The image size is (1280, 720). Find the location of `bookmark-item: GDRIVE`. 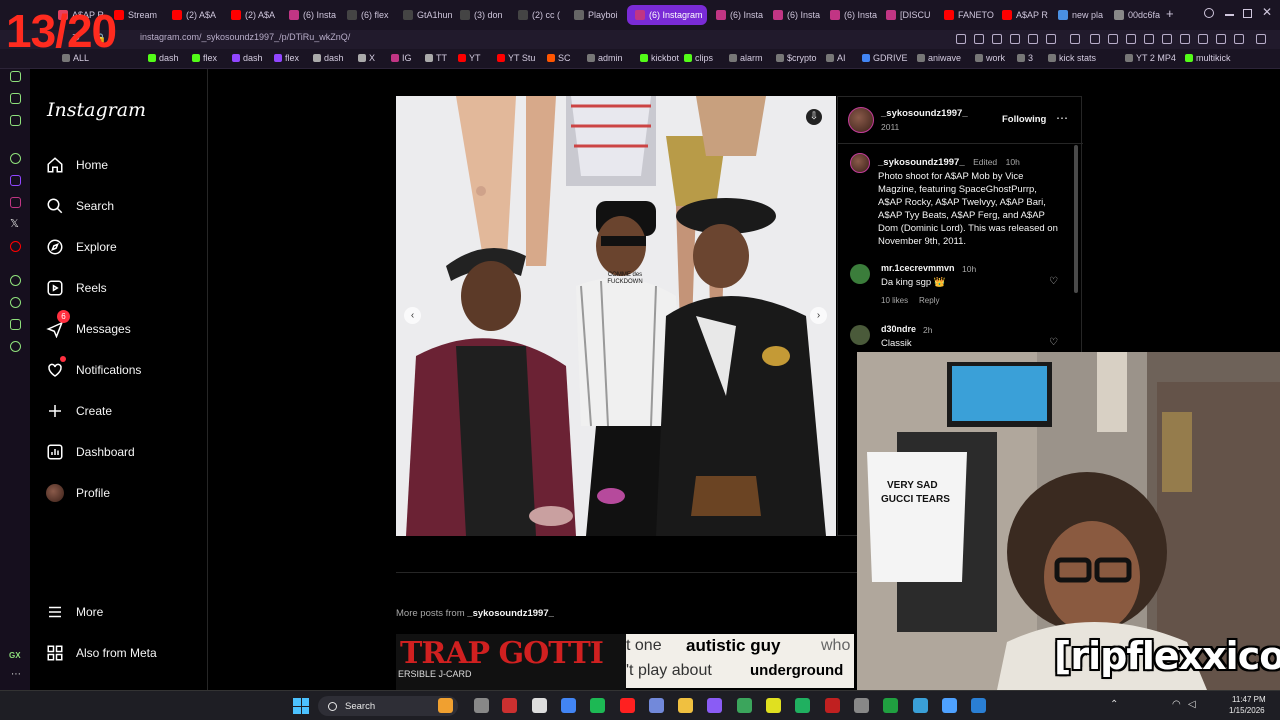

bookmark-item: GDRIVE is located at coordinates (885, 58).